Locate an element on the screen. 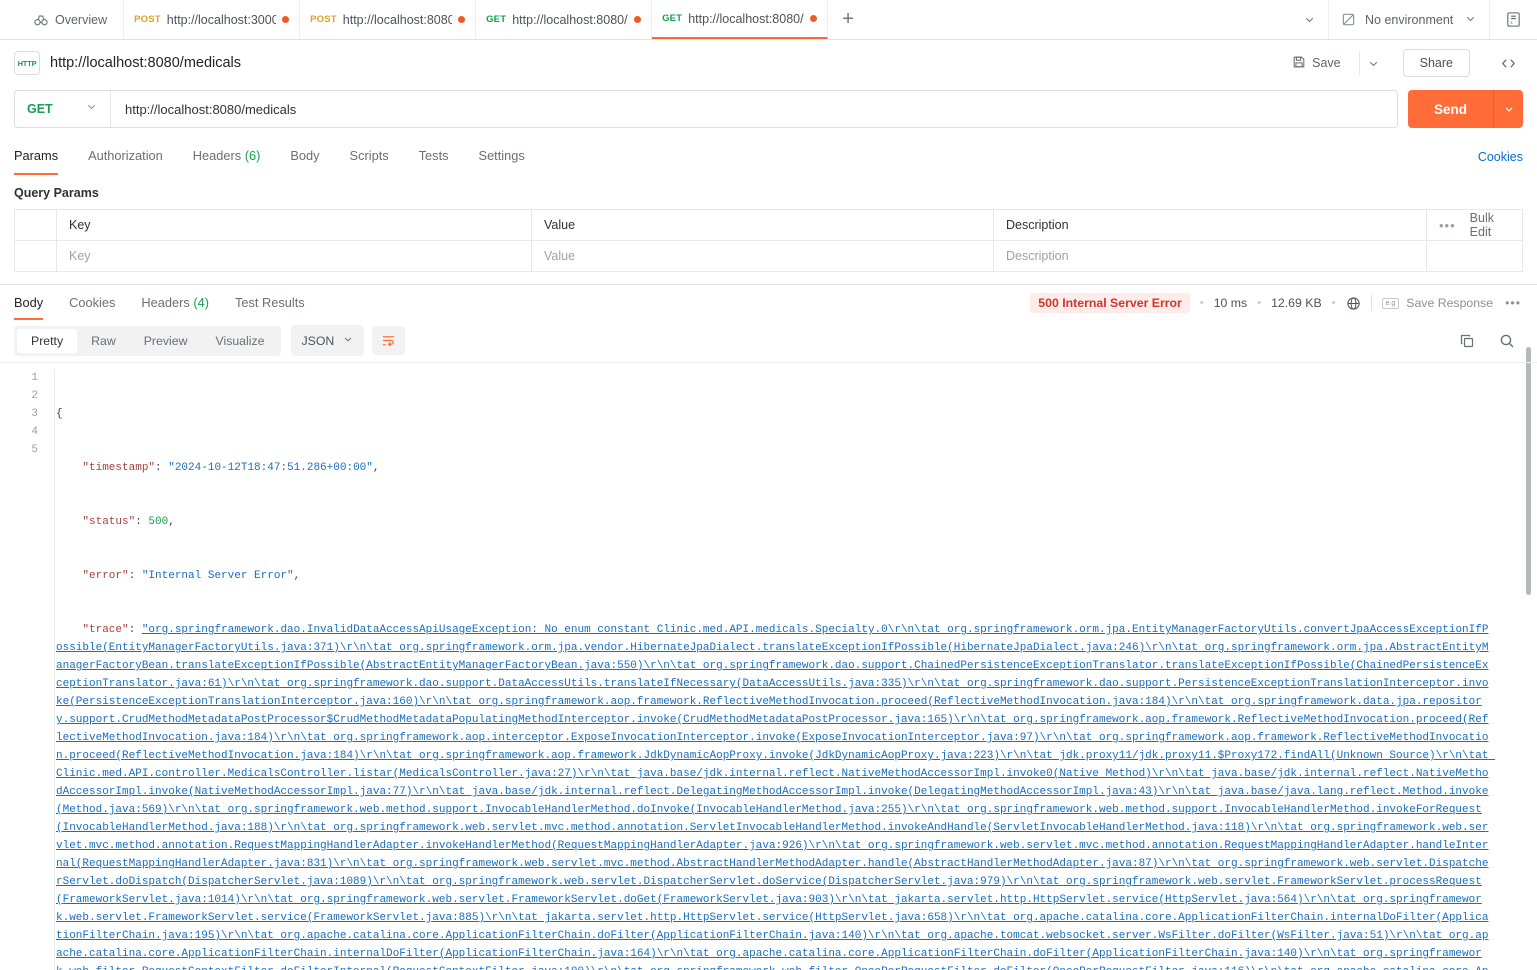 The image size is (1537, 970). save-button: Save is located at coordinates (1316, 63).